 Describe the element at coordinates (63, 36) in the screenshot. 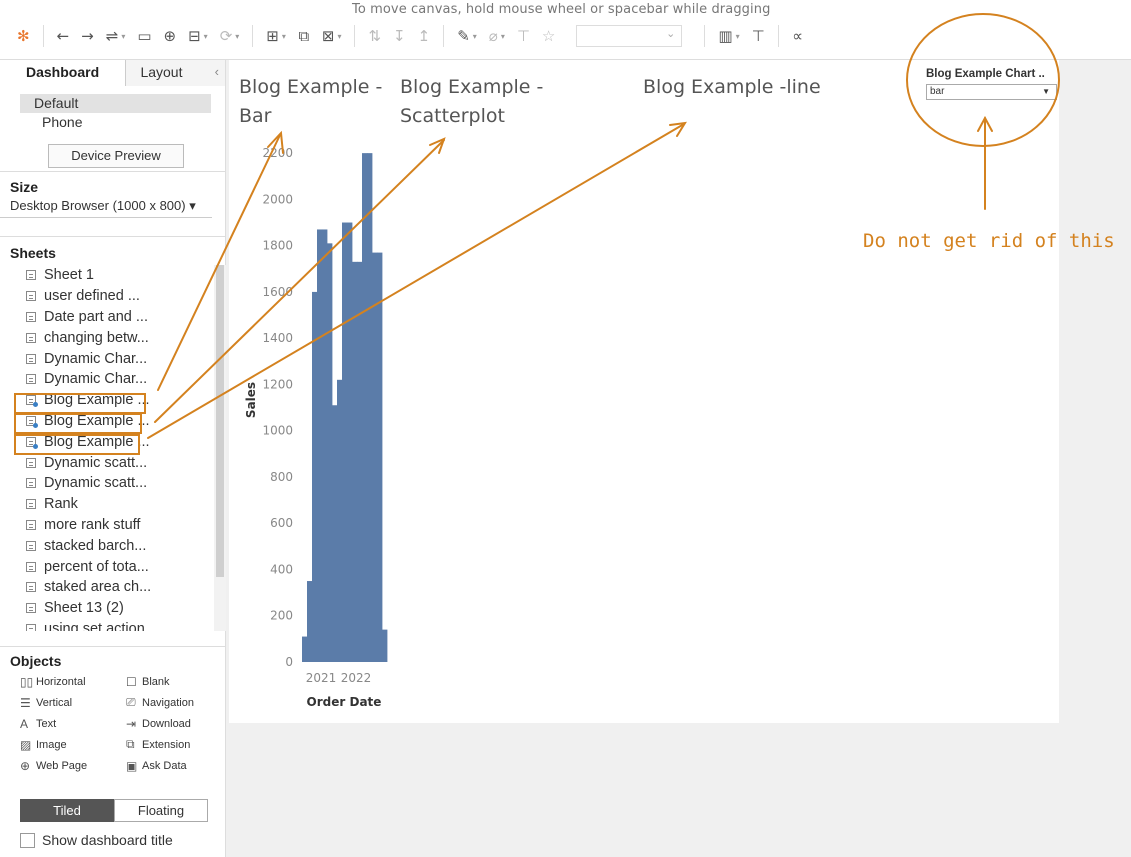

I see `undo-icon: ←` at that location.